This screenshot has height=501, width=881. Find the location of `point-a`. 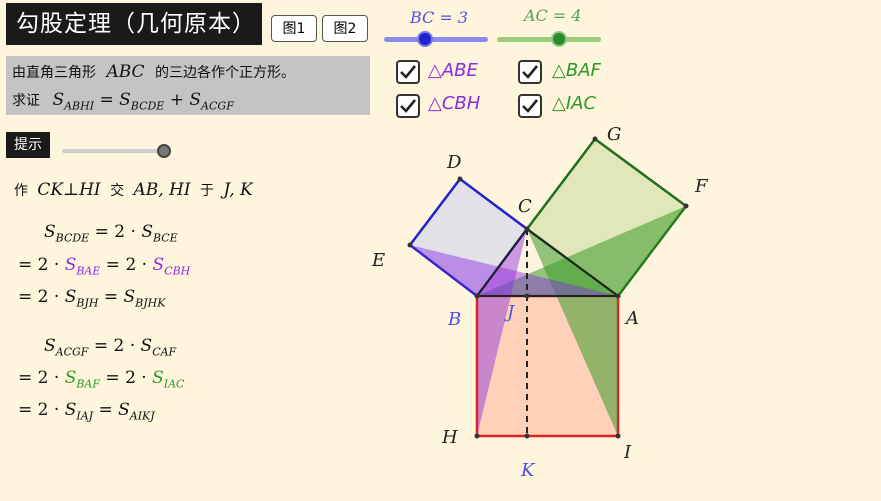

point-a is located at coordinates (618, 296).